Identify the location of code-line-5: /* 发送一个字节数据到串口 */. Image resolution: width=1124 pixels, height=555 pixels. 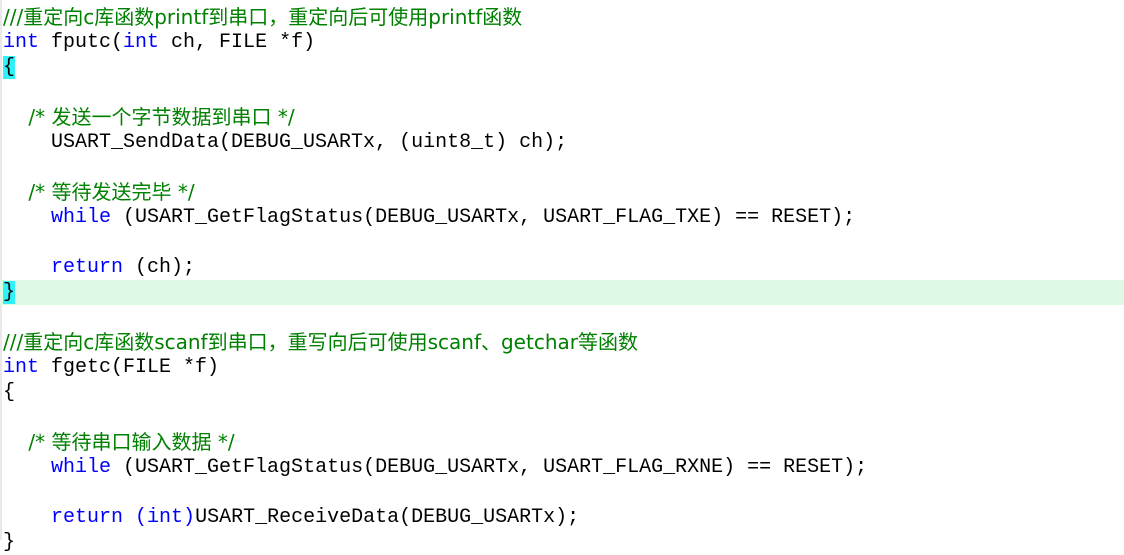
(562, 117).